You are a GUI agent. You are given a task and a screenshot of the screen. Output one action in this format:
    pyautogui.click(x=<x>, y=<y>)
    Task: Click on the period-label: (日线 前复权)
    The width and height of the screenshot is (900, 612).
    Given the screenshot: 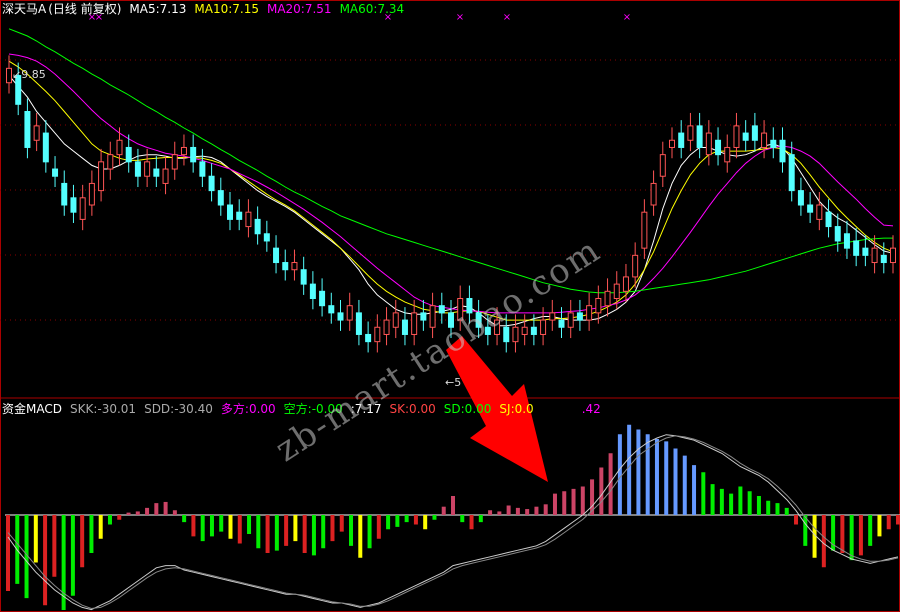 What is the action you would take?
    pyautogui.click(x=85, y=9)
    